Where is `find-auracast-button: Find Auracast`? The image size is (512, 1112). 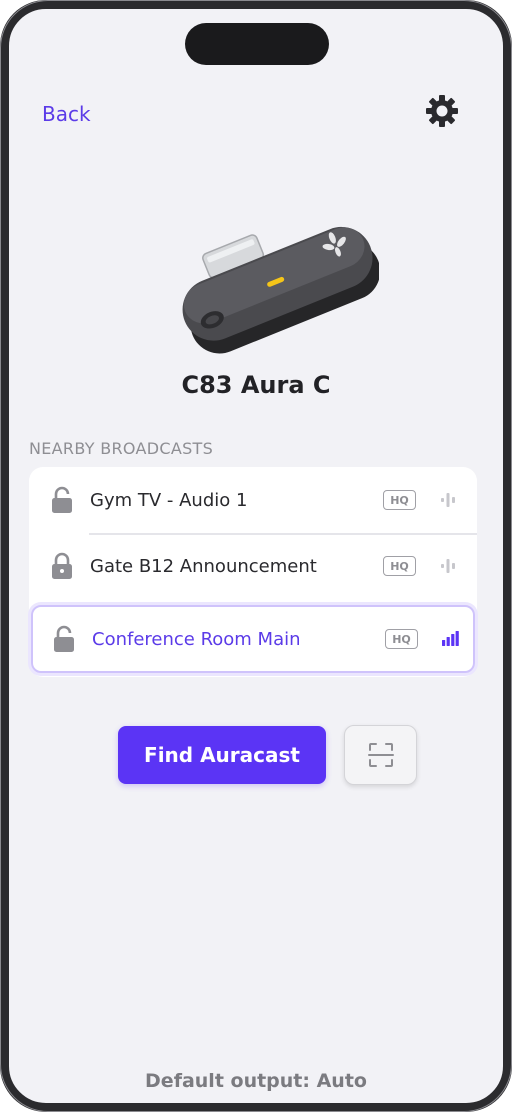 find-auracast-button: Find Auracast is located at coordinates (222, 755).